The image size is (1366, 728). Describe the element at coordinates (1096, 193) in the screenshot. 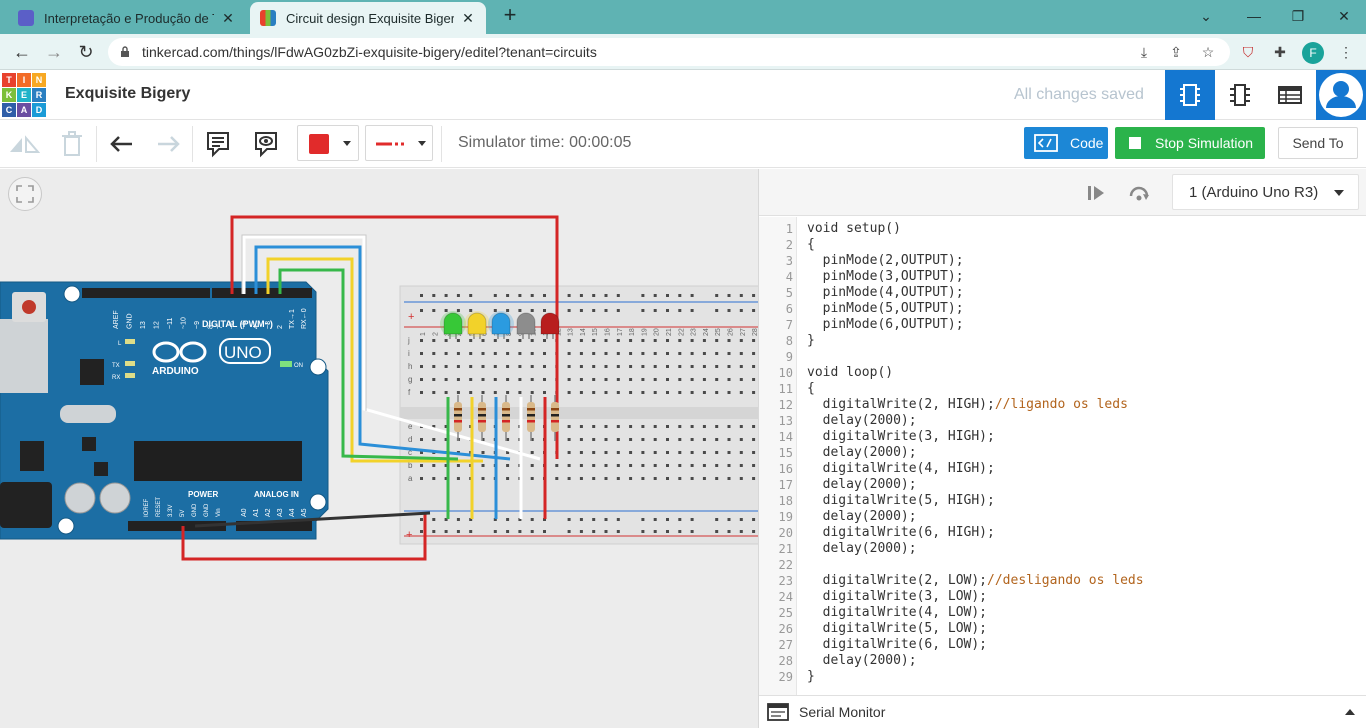

I see `step-icon` at that location.